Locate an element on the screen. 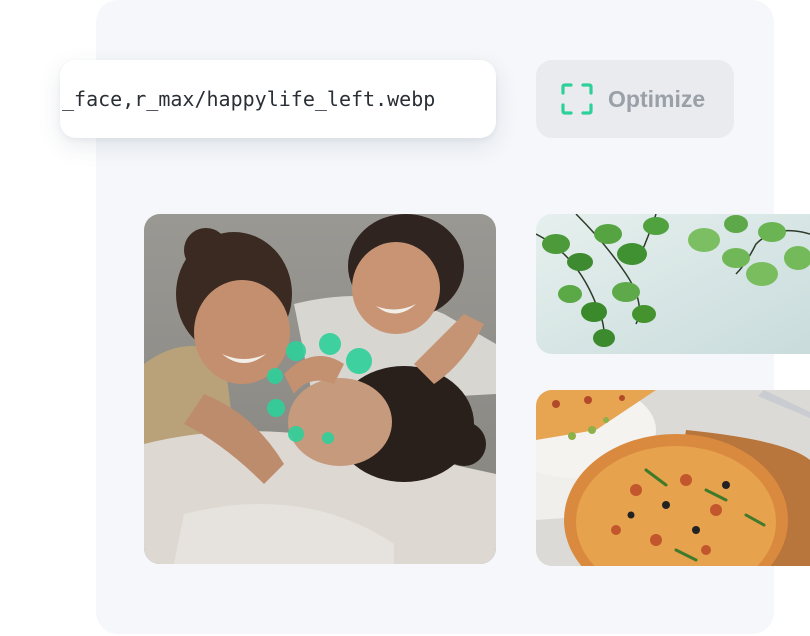 The image size is (810, 636). scan-frame-icon is located at coordinates (577, 99).